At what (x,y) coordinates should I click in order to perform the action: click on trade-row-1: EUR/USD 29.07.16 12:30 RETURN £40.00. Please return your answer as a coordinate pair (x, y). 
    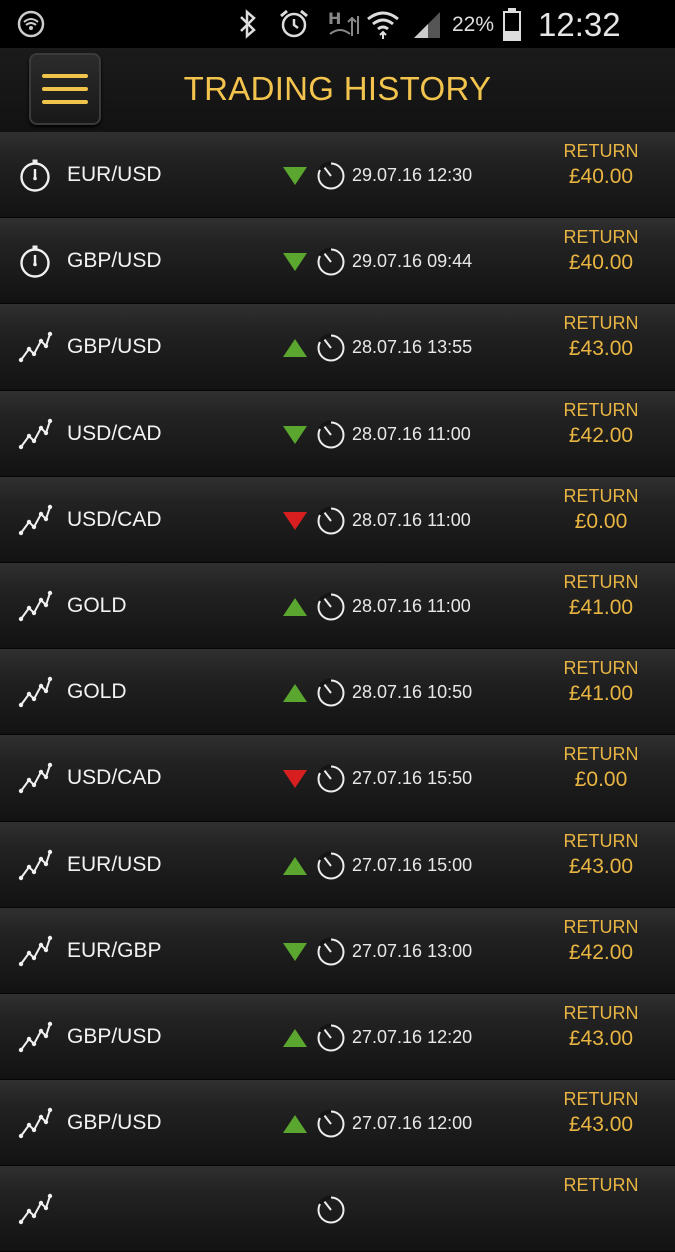
    Looking at the image, I should click on (337, 175).